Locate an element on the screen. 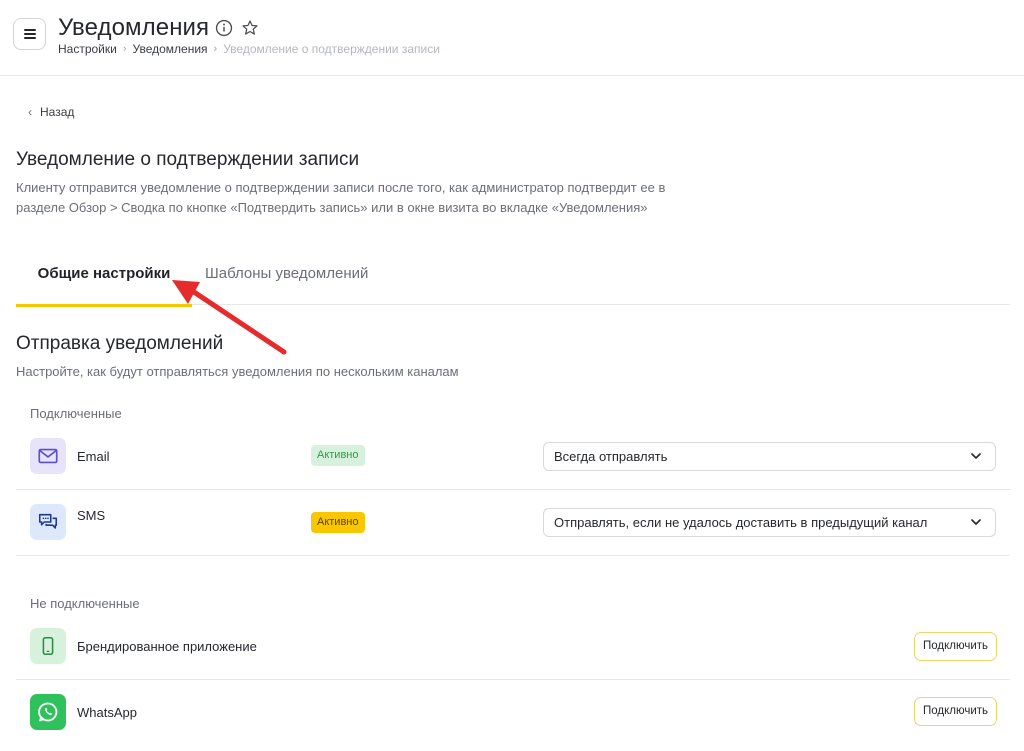 The height and width of the screenshot is (751, 1024). chevron-left-icon: ‹ is located at coordinates (30, 112).